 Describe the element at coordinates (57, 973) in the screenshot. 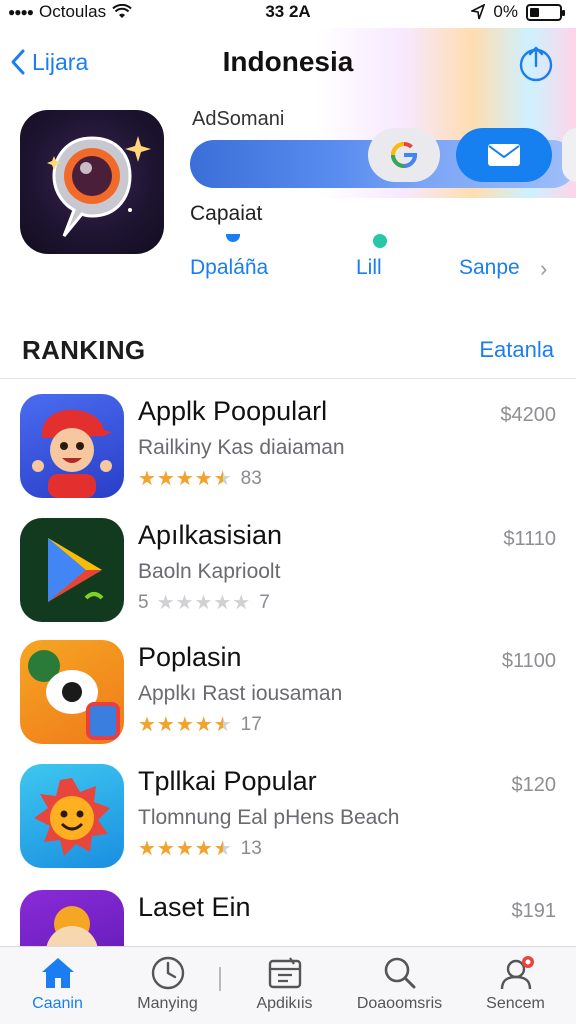

I see `home-icon` at that location.